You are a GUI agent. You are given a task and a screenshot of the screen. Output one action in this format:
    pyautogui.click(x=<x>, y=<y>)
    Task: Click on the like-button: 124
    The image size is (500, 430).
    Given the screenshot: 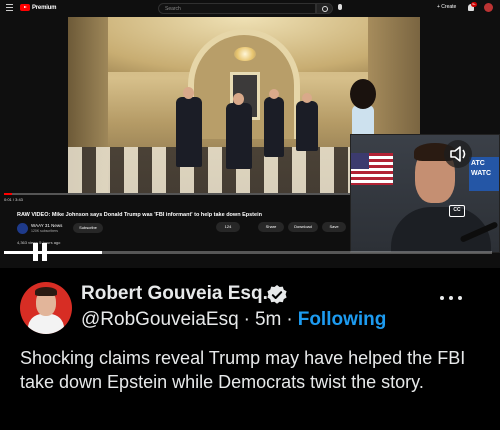 What is the action you would take?
    pyautogui.click(x=228, y=227)
    